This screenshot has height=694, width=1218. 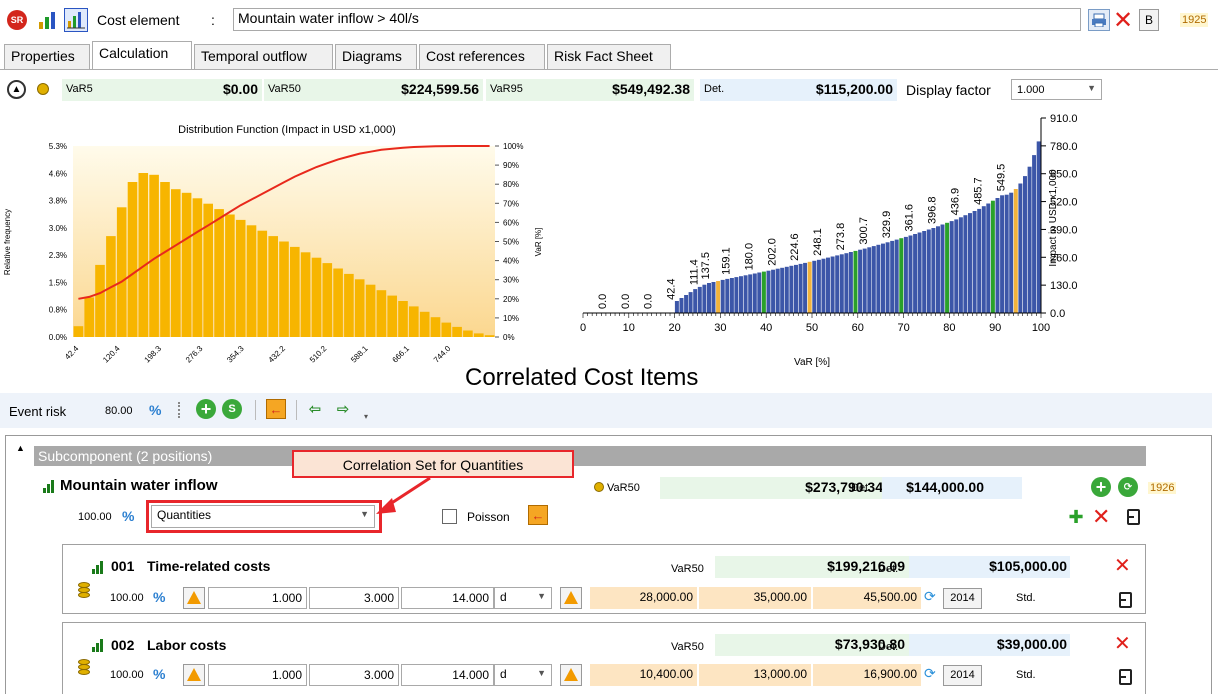 I want to click on arrow-right-icon: ⇨, so click(x=343, y=409).